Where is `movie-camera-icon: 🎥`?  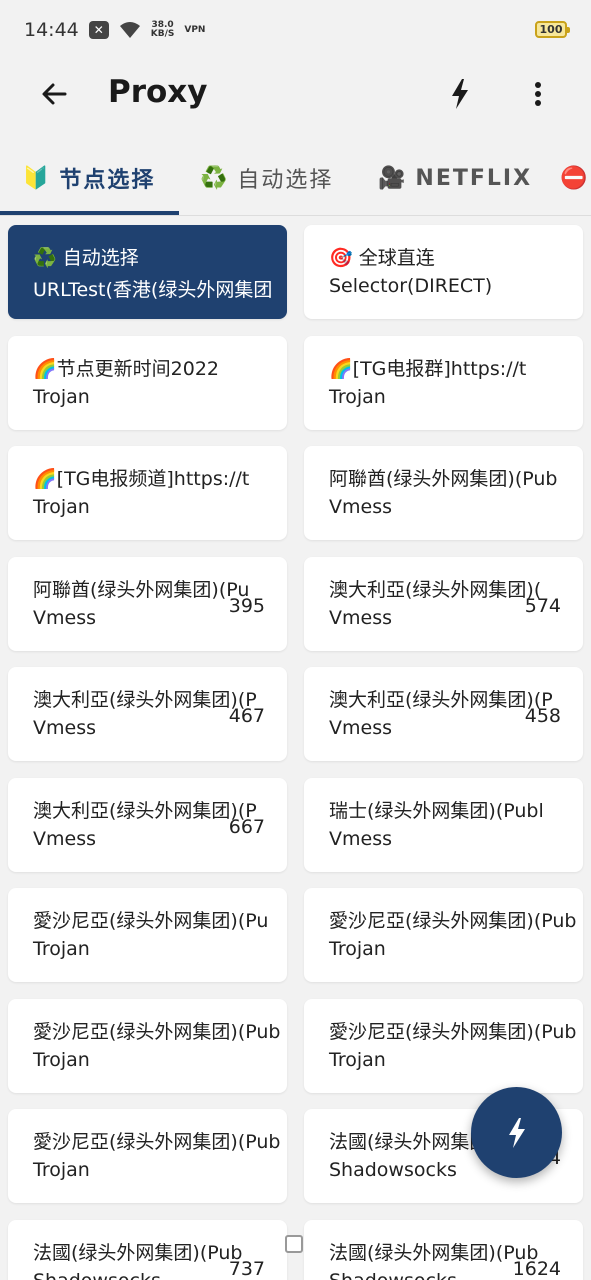
movie-camera-icon: 🎥 is located at coordinates (393, 178).